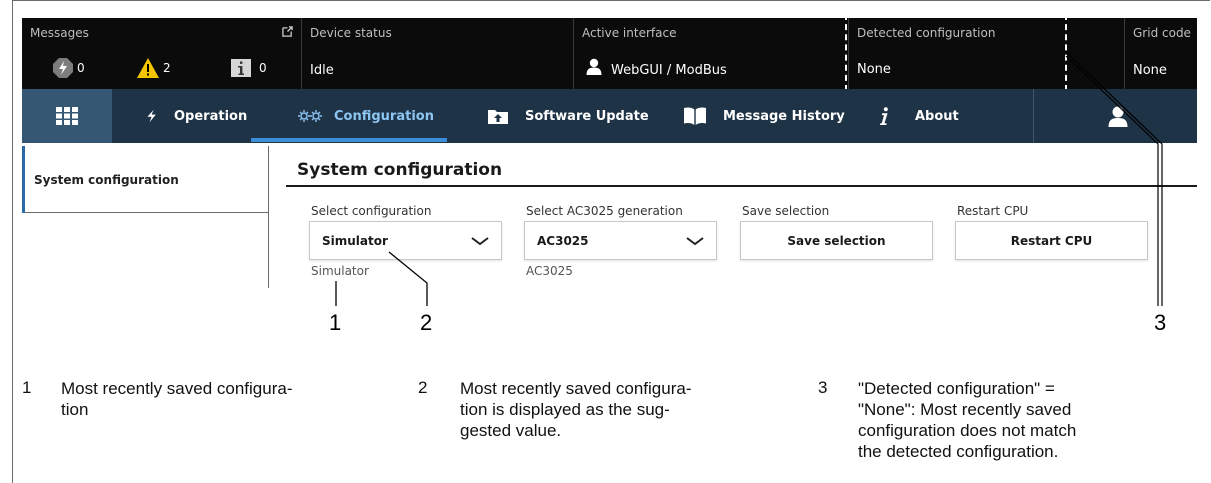 This screenshot has height=483, width=1211. I want to click on legend-number-2: 2, so click(423, 387).